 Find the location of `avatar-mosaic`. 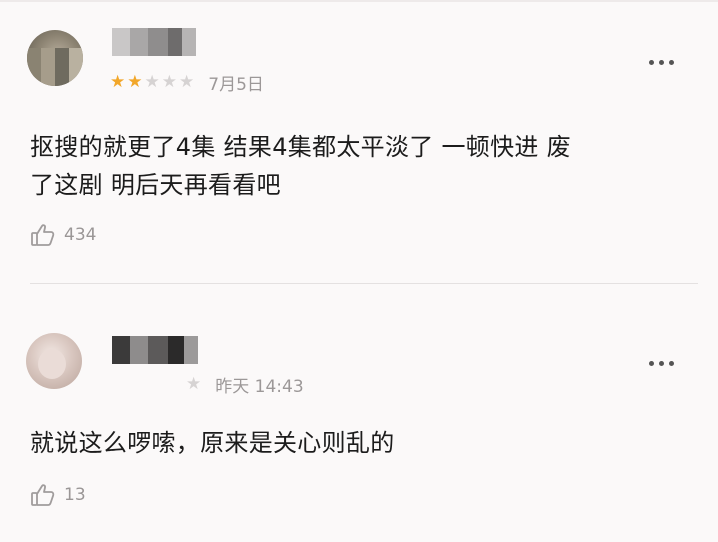

avatar-mosaic is located at coordinates (55, 67).